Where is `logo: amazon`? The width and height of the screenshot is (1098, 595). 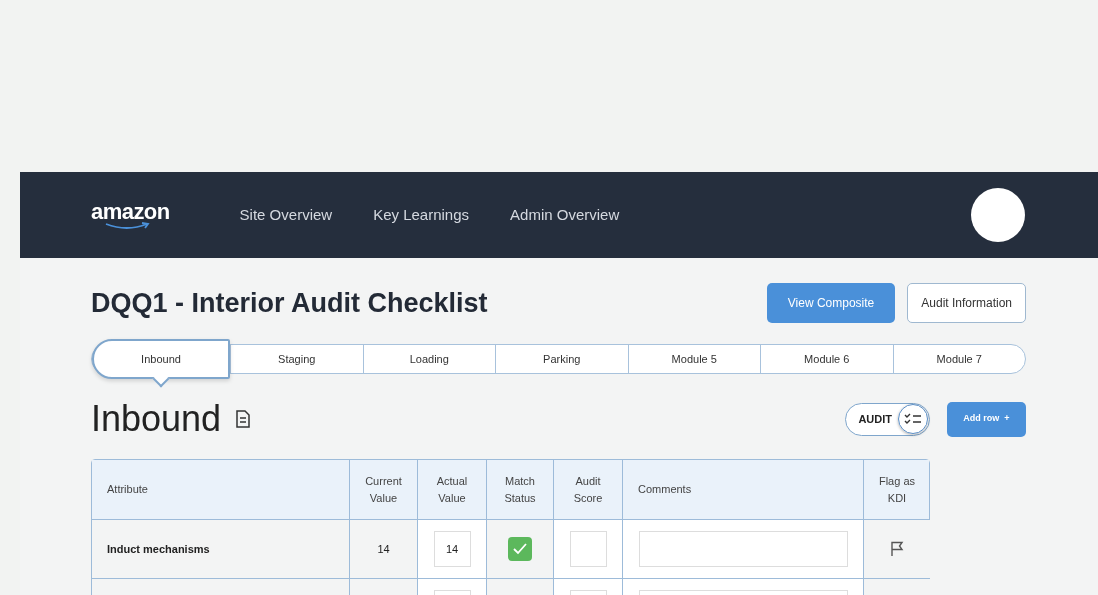
logo: amazon is located at coordinates (130, 215).